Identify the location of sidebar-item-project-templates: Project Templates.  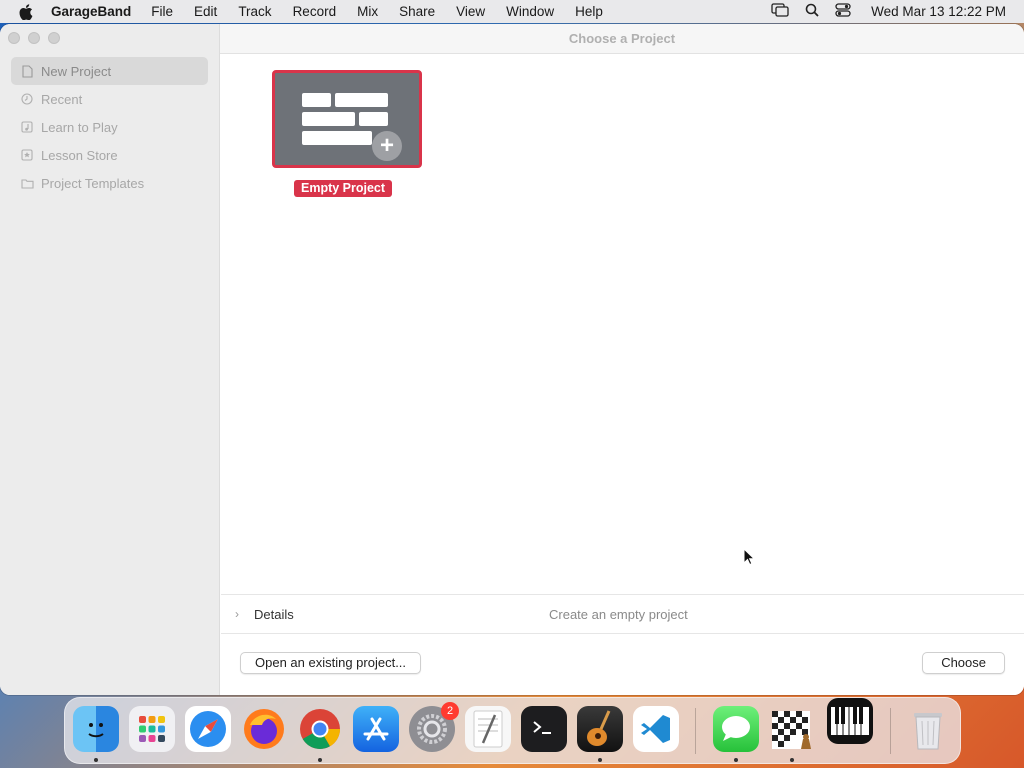
(109, 183).